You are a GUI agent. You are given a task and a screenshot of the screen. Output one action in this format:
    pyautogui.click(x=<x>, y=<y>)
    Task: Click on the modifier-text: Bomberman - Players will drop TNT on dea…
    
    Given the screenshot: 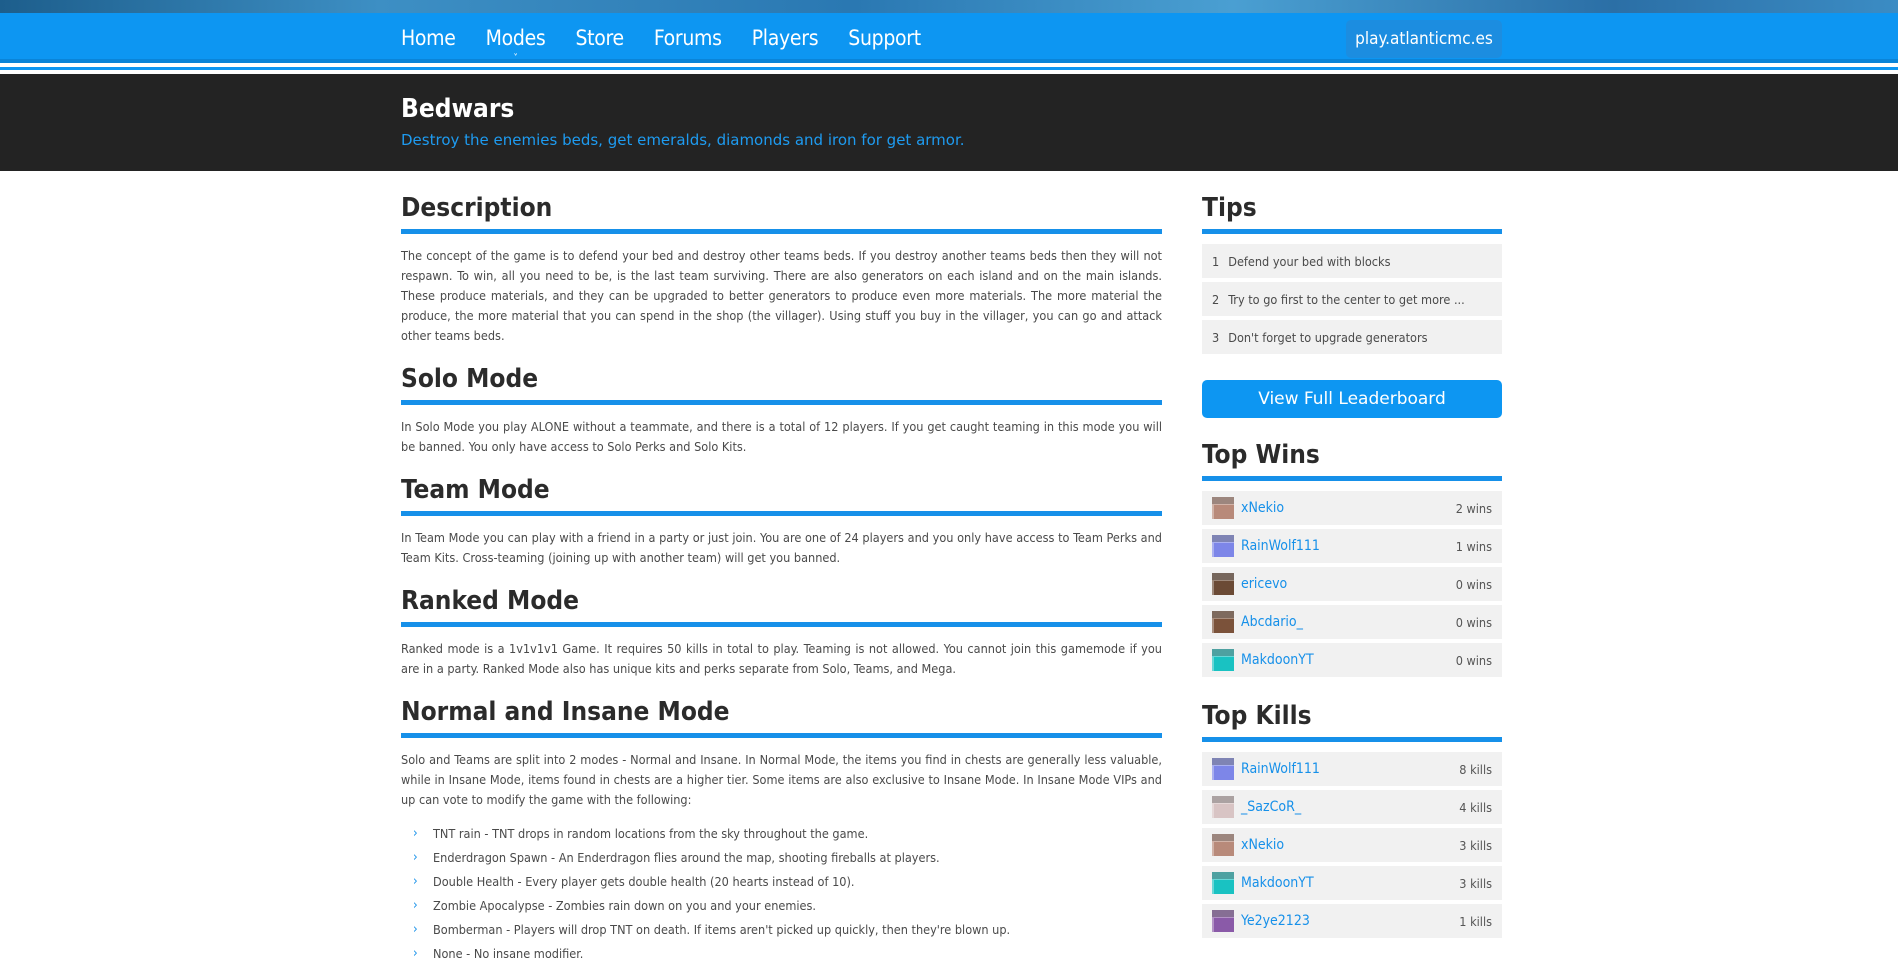 What is the action you would take?
    pyautogui.click(x=722, y=929)
    